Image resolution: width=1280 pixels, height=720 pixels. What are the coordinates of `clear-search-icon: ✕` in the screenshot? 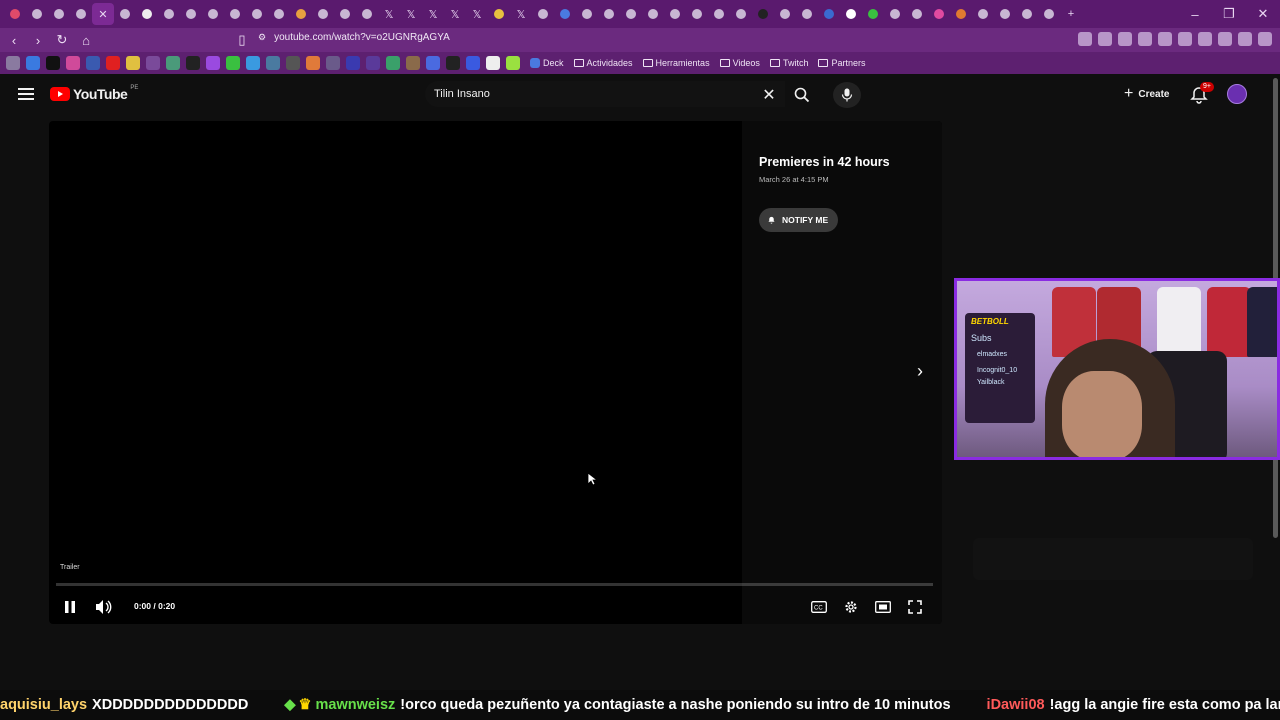 It's located at (769, 95).